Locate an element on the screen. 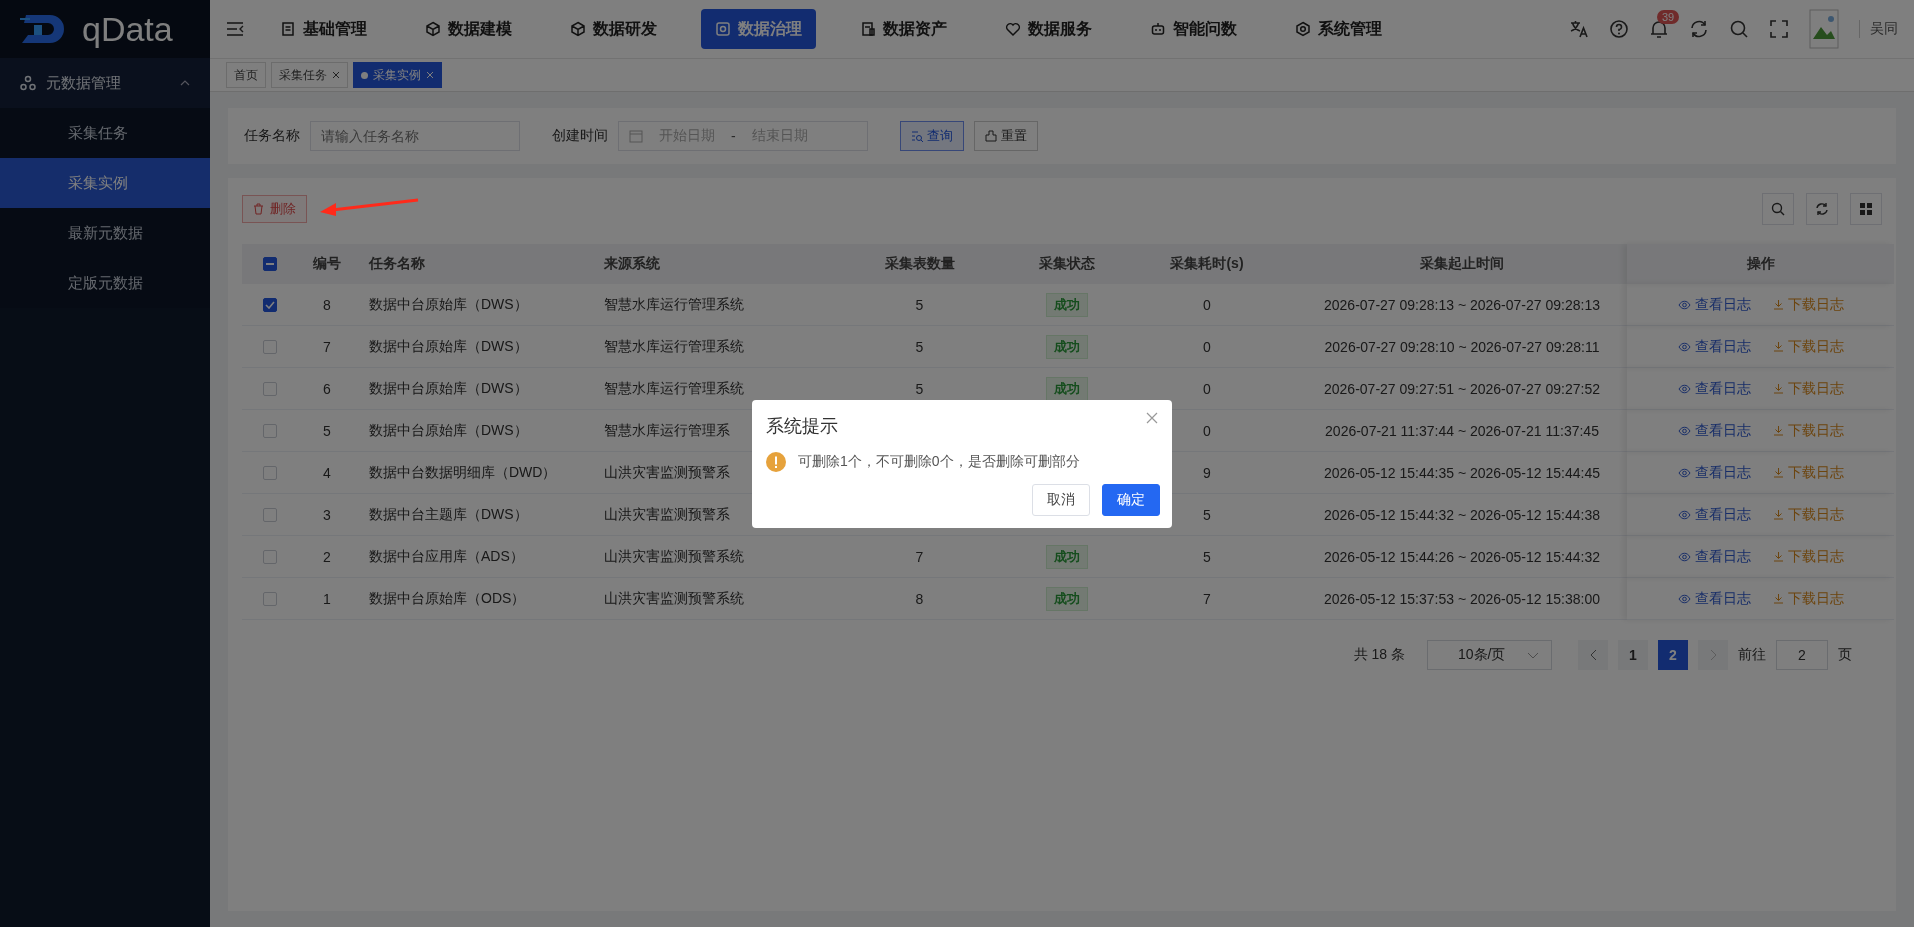  close-icon is located at coordinates (1152, 418).